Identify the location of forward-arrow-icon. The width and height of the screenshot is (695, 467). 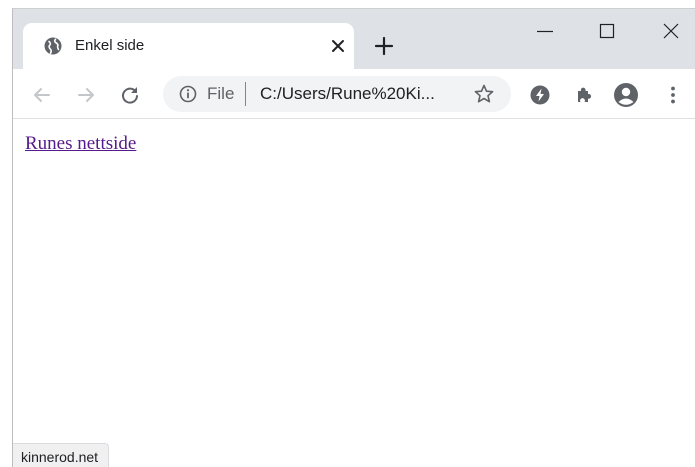
(86, 95).